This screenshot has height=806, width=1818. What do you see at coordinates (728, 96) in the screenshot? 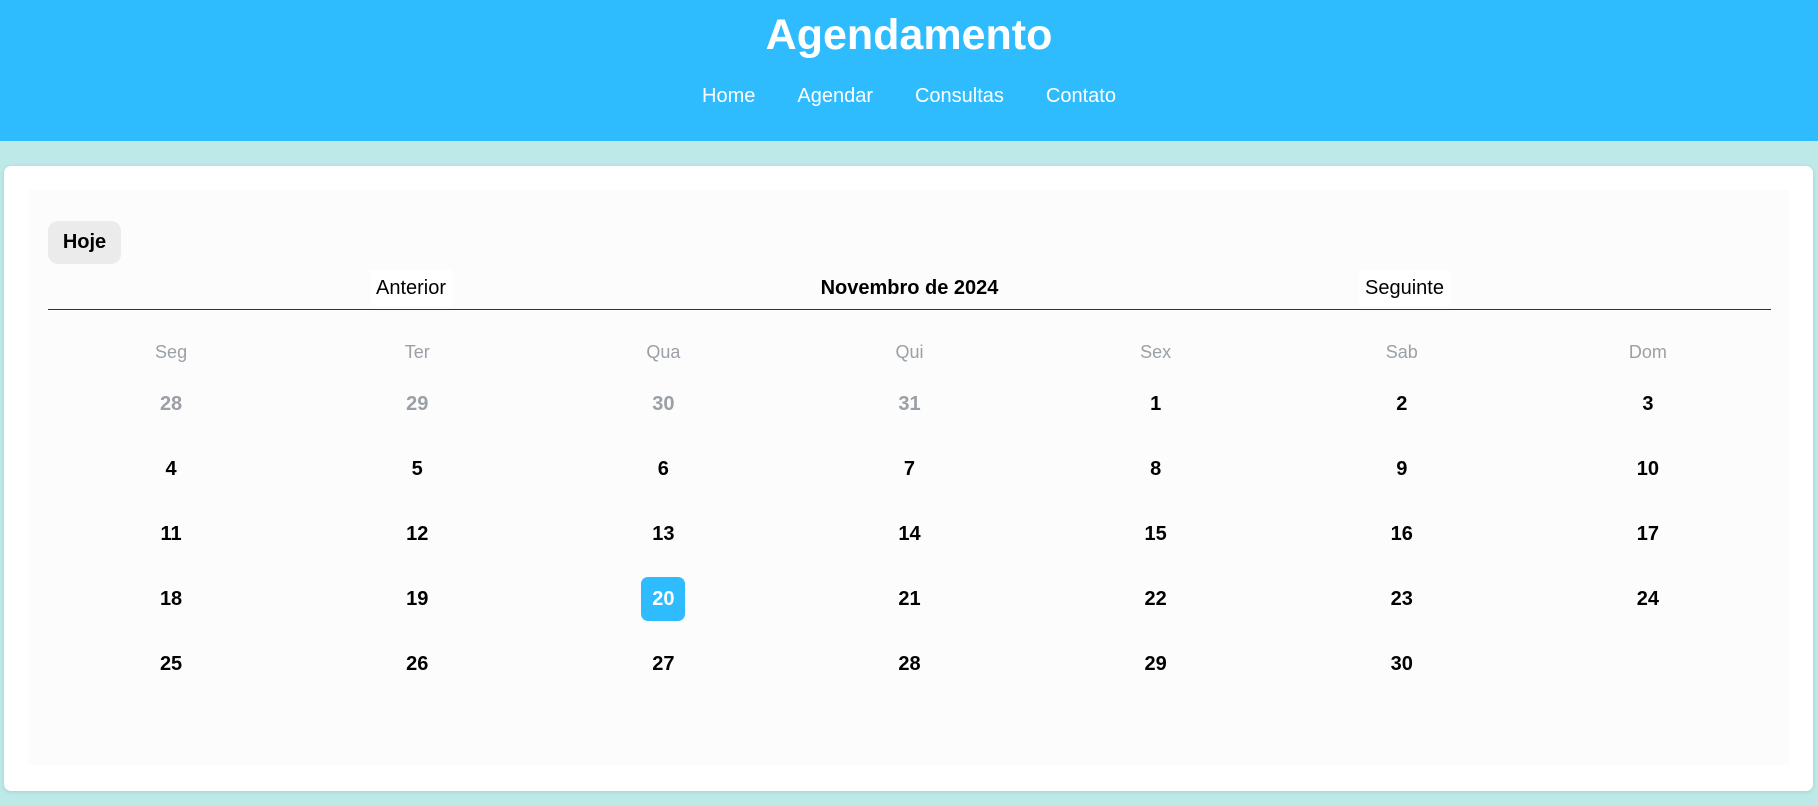
I see `nav-home-link: Home` at bounding box center [728, 96].